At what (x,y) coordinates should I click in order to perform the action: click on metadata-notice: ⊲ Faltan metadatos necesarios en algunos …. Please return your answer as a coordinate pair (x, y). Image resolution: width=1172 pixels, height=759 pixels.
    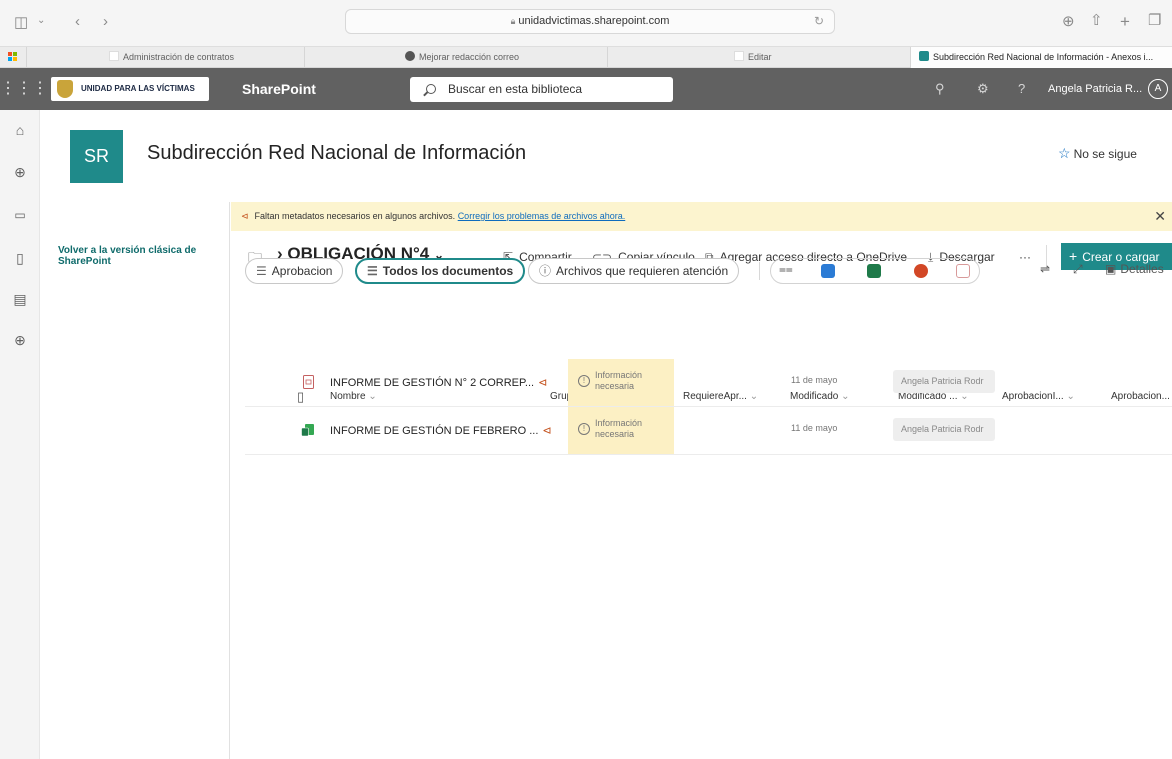
    Looking at the image, I should click on (701, 216).